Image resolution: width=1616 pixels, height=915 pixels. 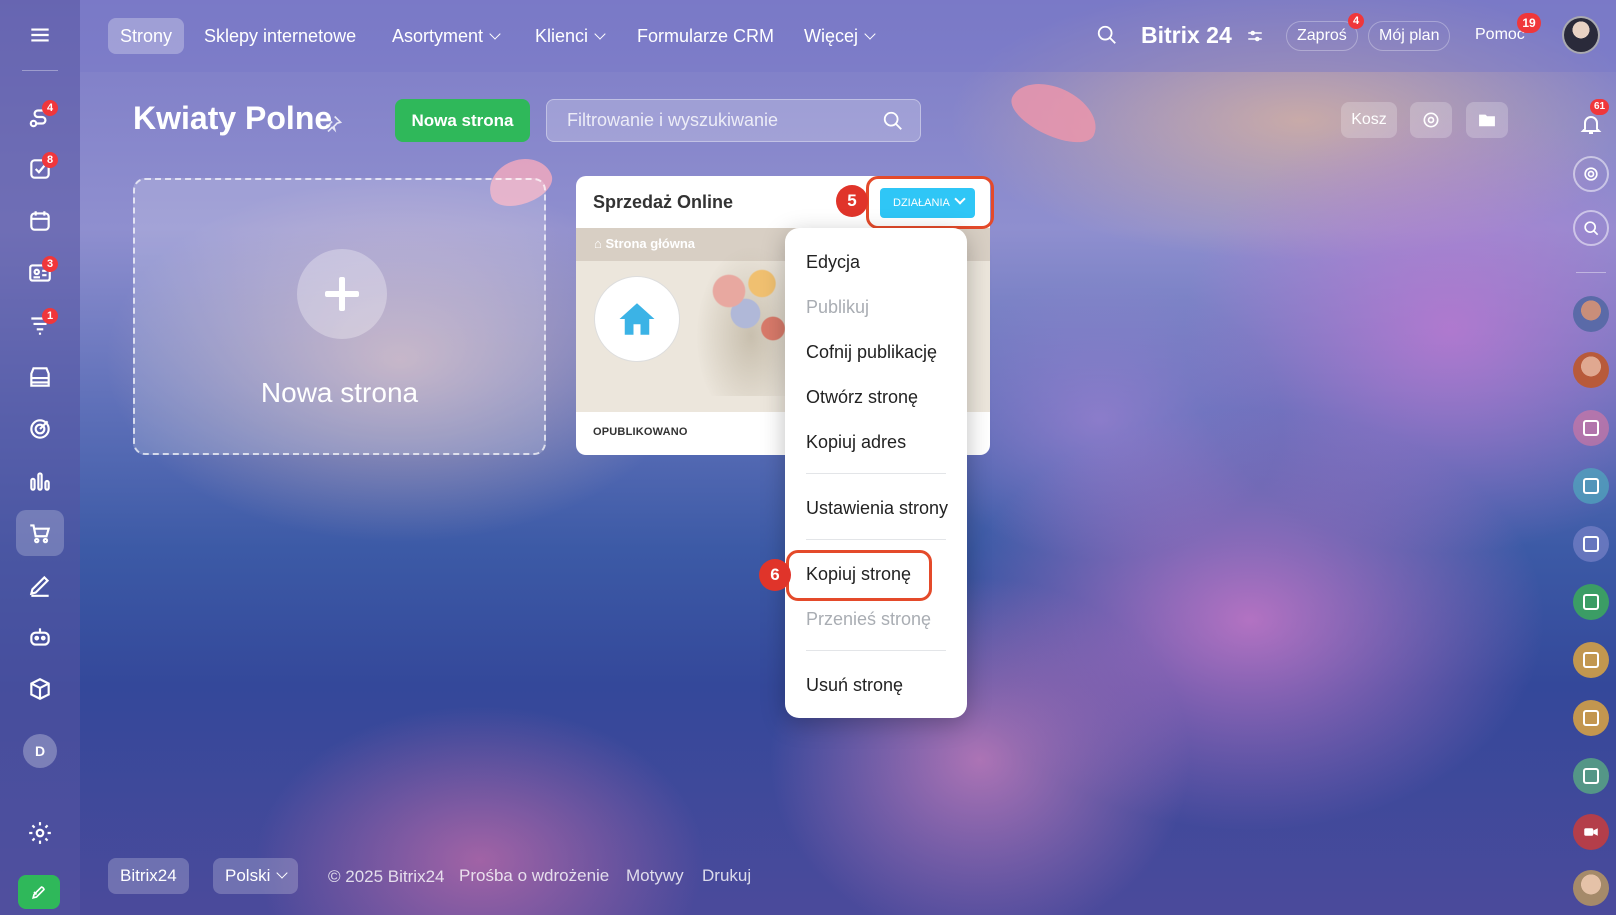 I want to click on help-label: Pomoc, so click(x=1500, y=34).